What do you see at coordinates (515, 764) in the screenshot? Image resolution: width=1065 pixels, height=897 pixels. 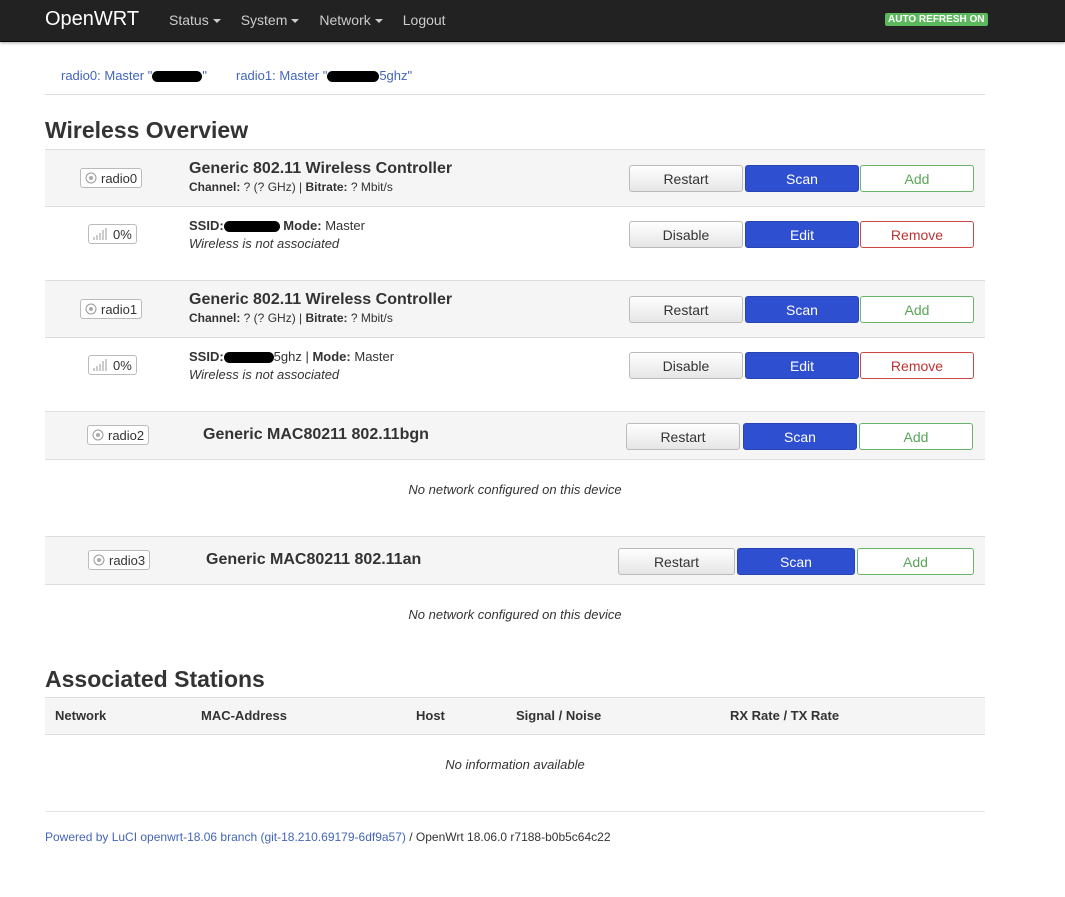 I see `no-stations-message: No information available` at bounding box center [515, 764].